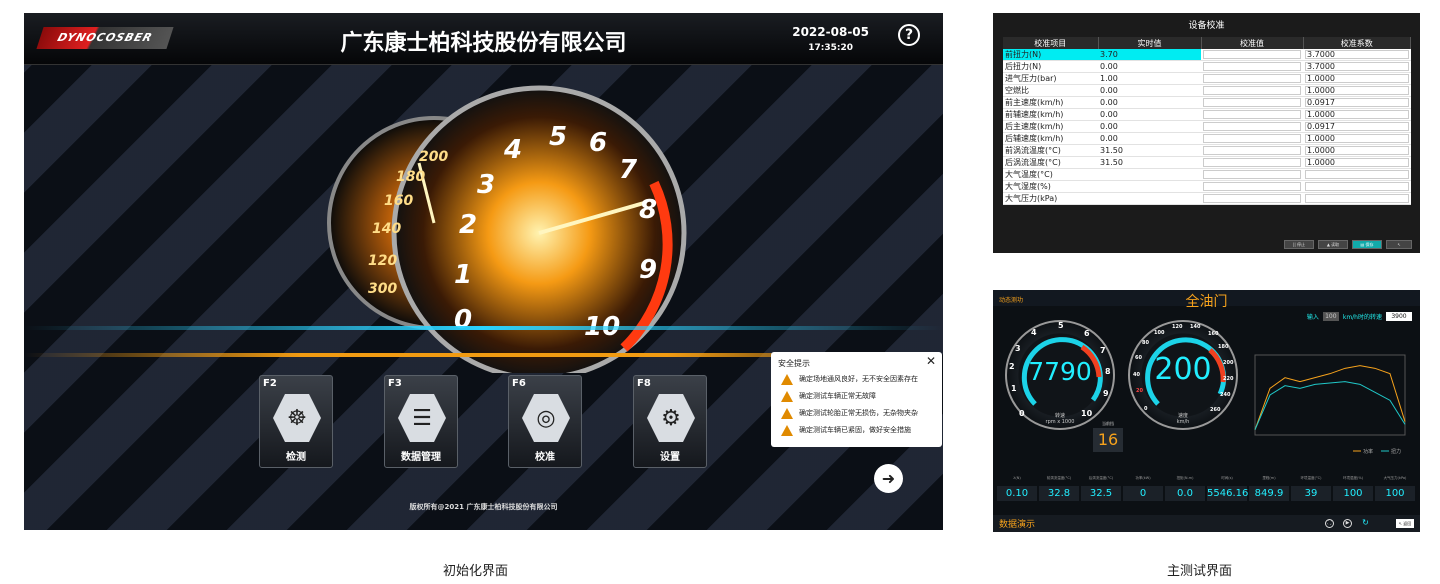 This screenshot has width=1440, height=584. What do you see at coordinates (1022, 413) in the screenshot?
I see `tick-label: 0` at bounding box center [1022, 413].